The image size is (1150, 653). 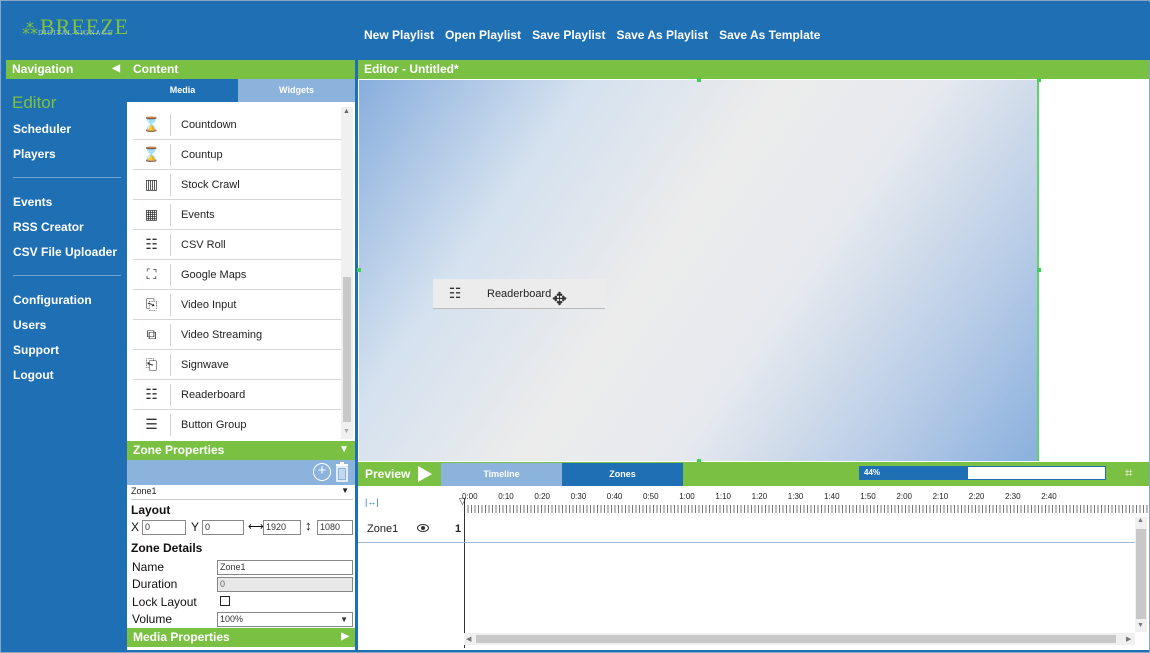 I want to click on tab-widgets: Widgets, so click(x=296, y=90).